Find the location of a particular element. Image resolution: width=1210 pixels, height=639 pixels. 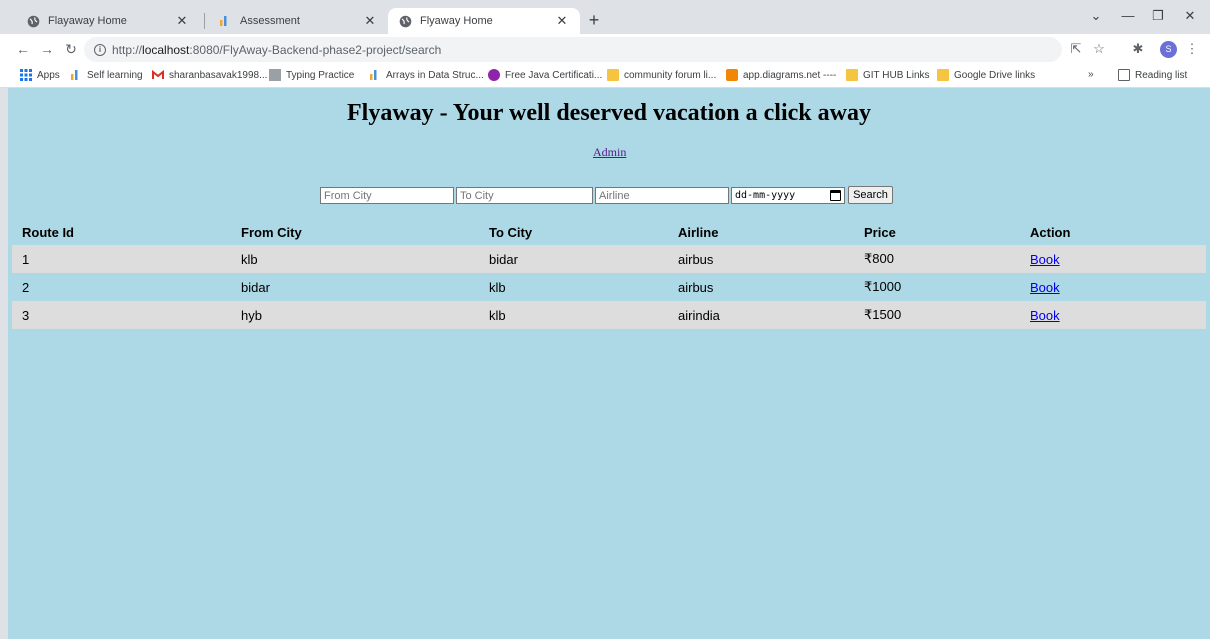

gmail-icon is located at coordinates (158, 75).